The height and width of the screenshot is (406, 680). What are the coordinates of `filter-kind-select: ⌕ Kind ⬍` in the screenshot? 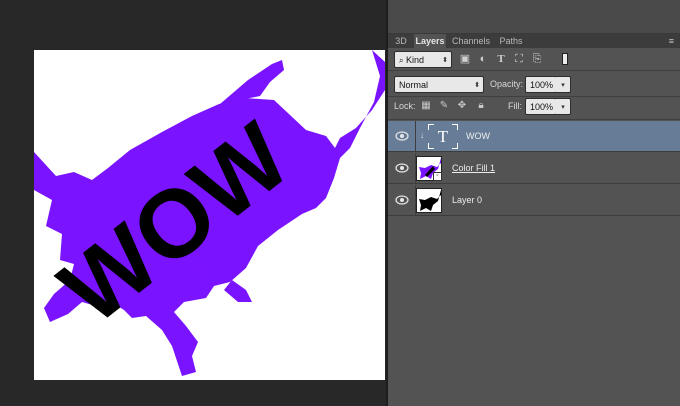 It's located at (423, 59).